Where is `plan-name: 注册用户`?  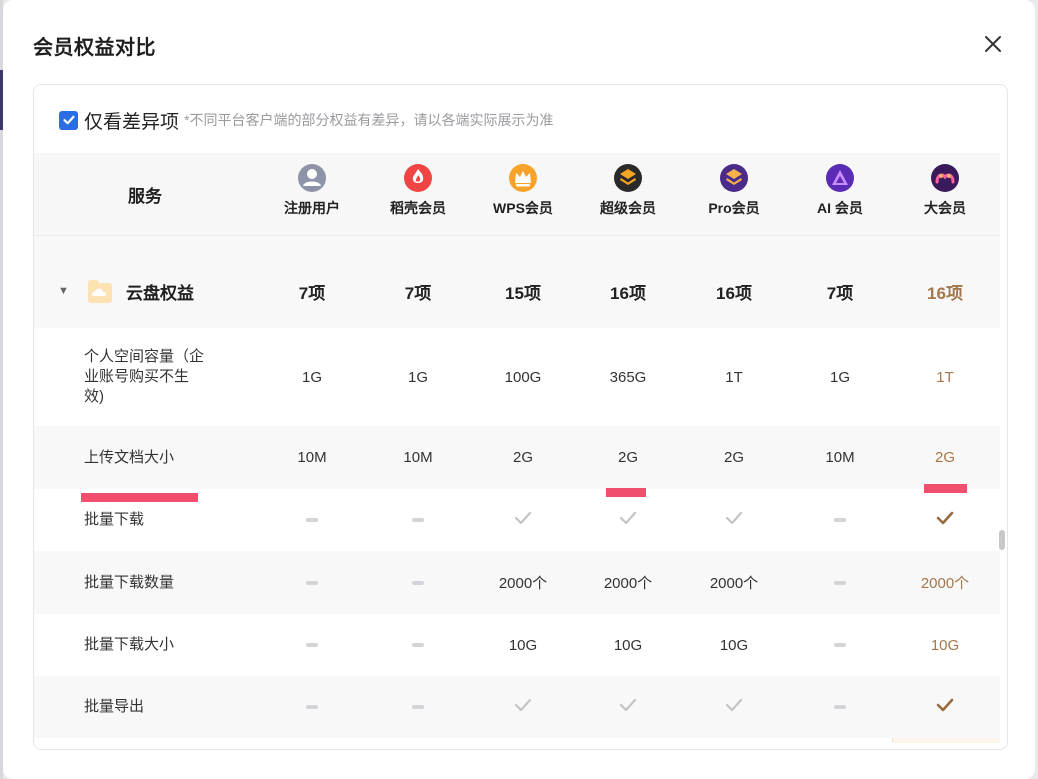
plan-name: 注册用户 is located at coordinates (312, 208).